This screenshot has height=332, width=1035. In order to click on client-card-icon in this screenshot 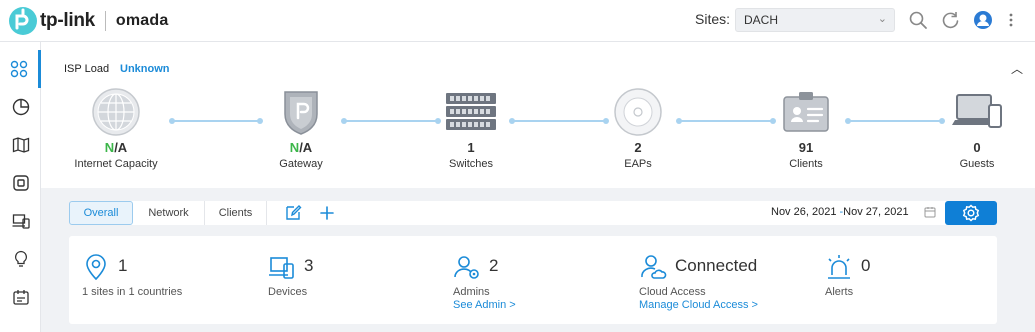, I will do `click(806, 112)`.